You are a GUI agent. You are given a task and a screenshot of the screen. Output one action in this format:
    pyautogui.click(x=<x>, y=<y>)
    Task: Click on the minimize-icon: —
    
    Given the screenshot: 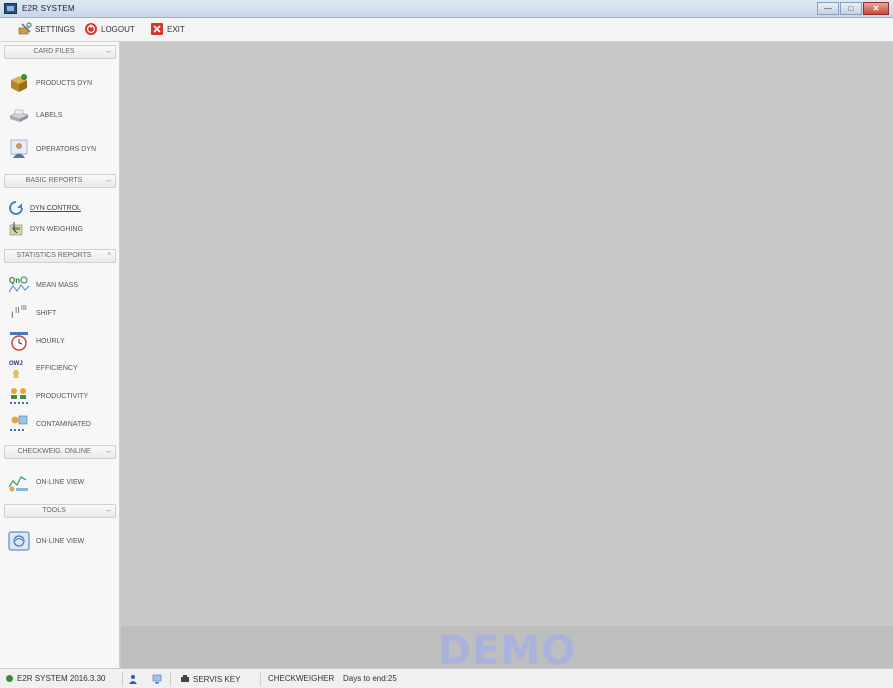 What is the action you would take?
    pyautogui.click(x=828, y=8)
    